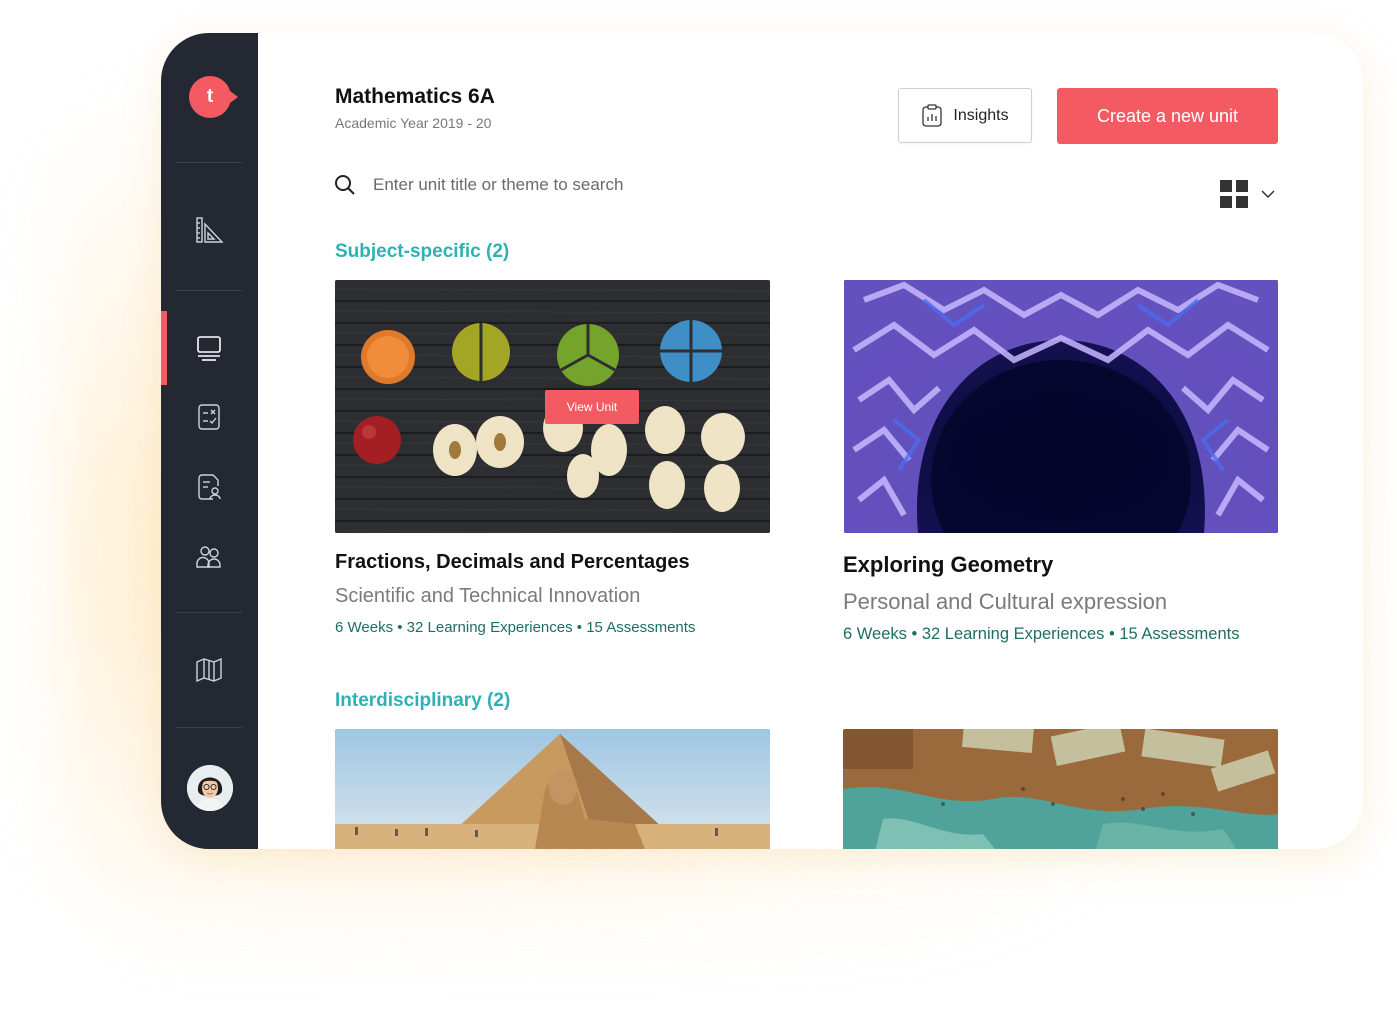 The image size is (1397, 1009). Describe the element at coordinates (422, 251) in the screenshot. I see `section-heading: Subject-specific (2)` at that location.